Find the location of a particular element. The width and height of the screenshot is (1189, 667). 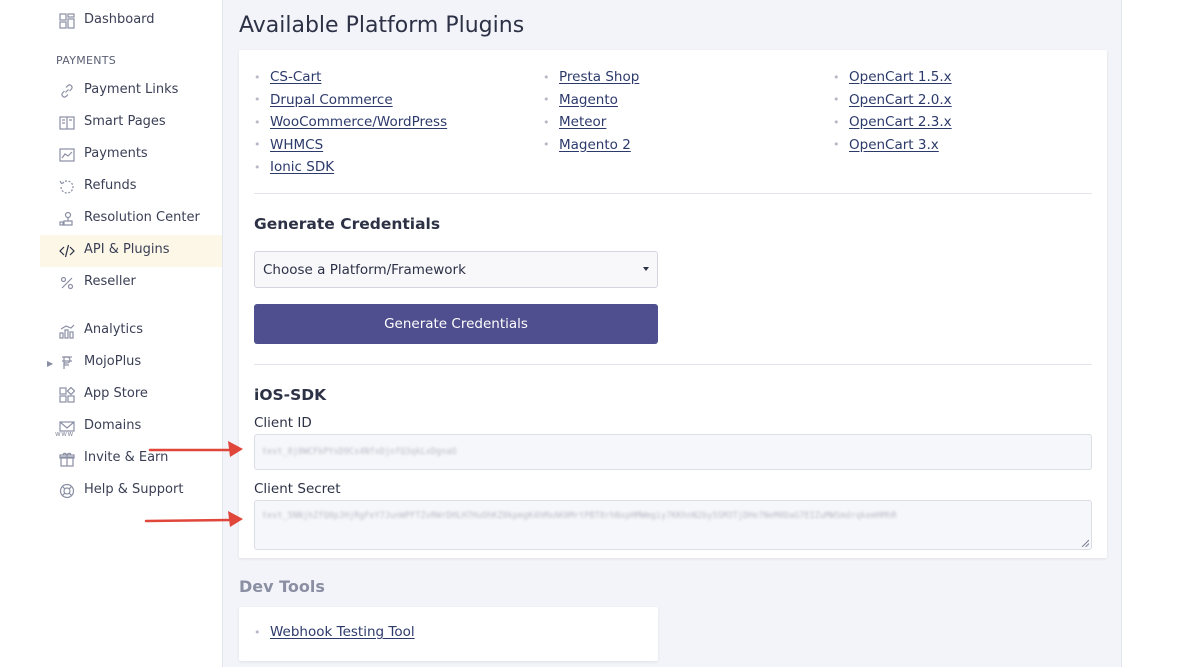

analytics-icon is located at coordinates (67, 331).